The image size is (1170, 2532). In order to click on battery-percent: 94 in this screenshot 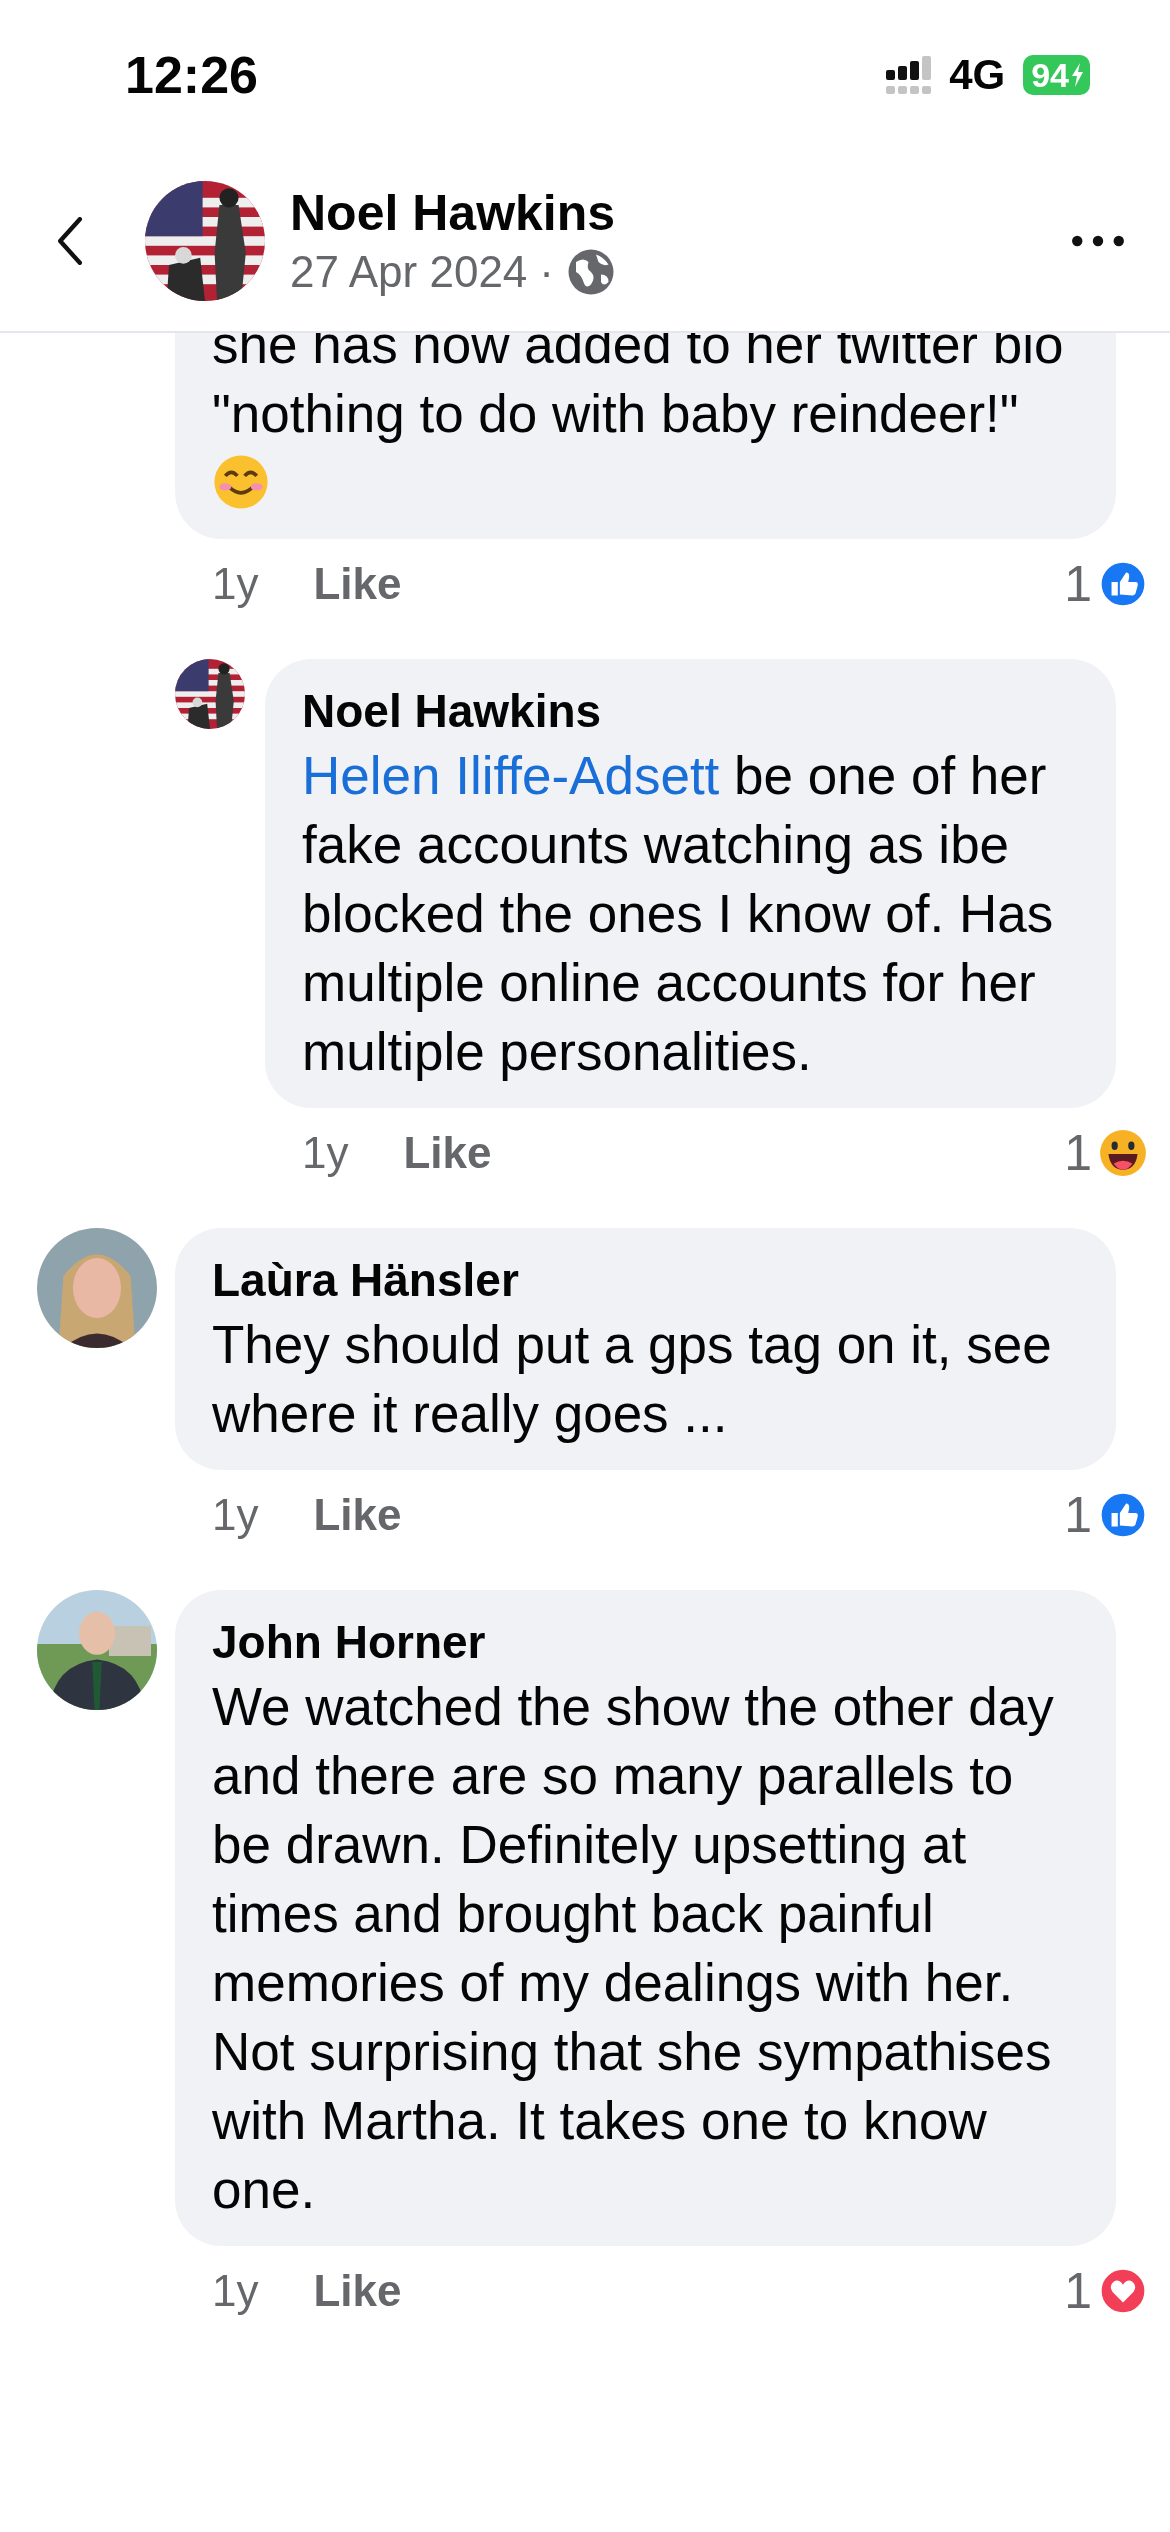, I will do `click(1050, 75)`.